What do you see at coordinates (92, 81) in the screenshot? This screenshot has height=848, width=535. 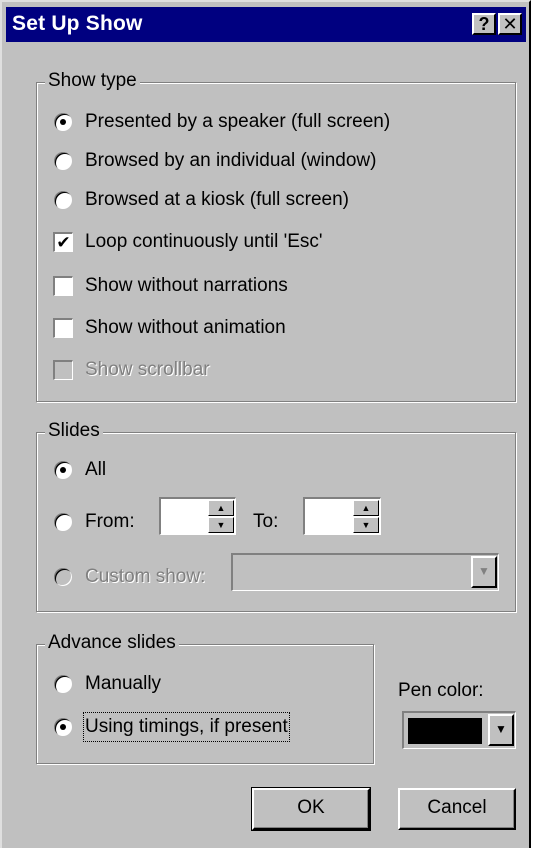 I see `show-type-legend: Show type` at bounding box center [92, 81].